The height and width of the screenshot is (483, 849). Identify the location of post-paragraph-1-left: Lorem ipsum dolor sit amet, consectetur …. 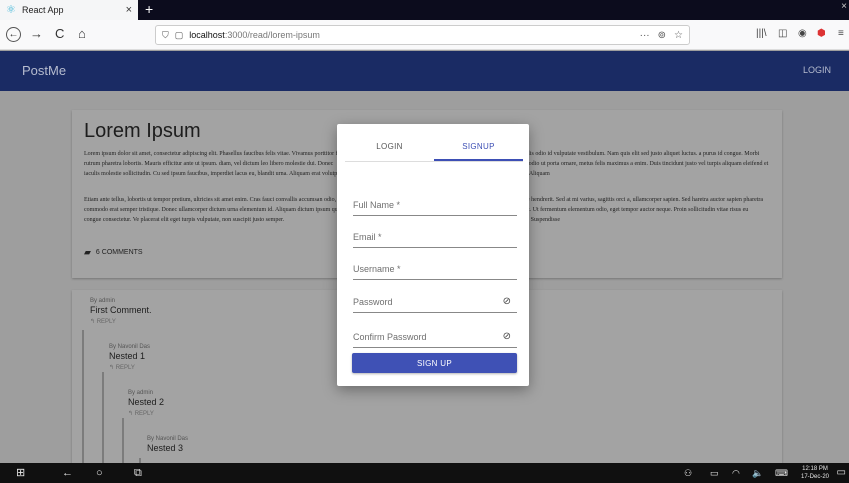
(215, 164).